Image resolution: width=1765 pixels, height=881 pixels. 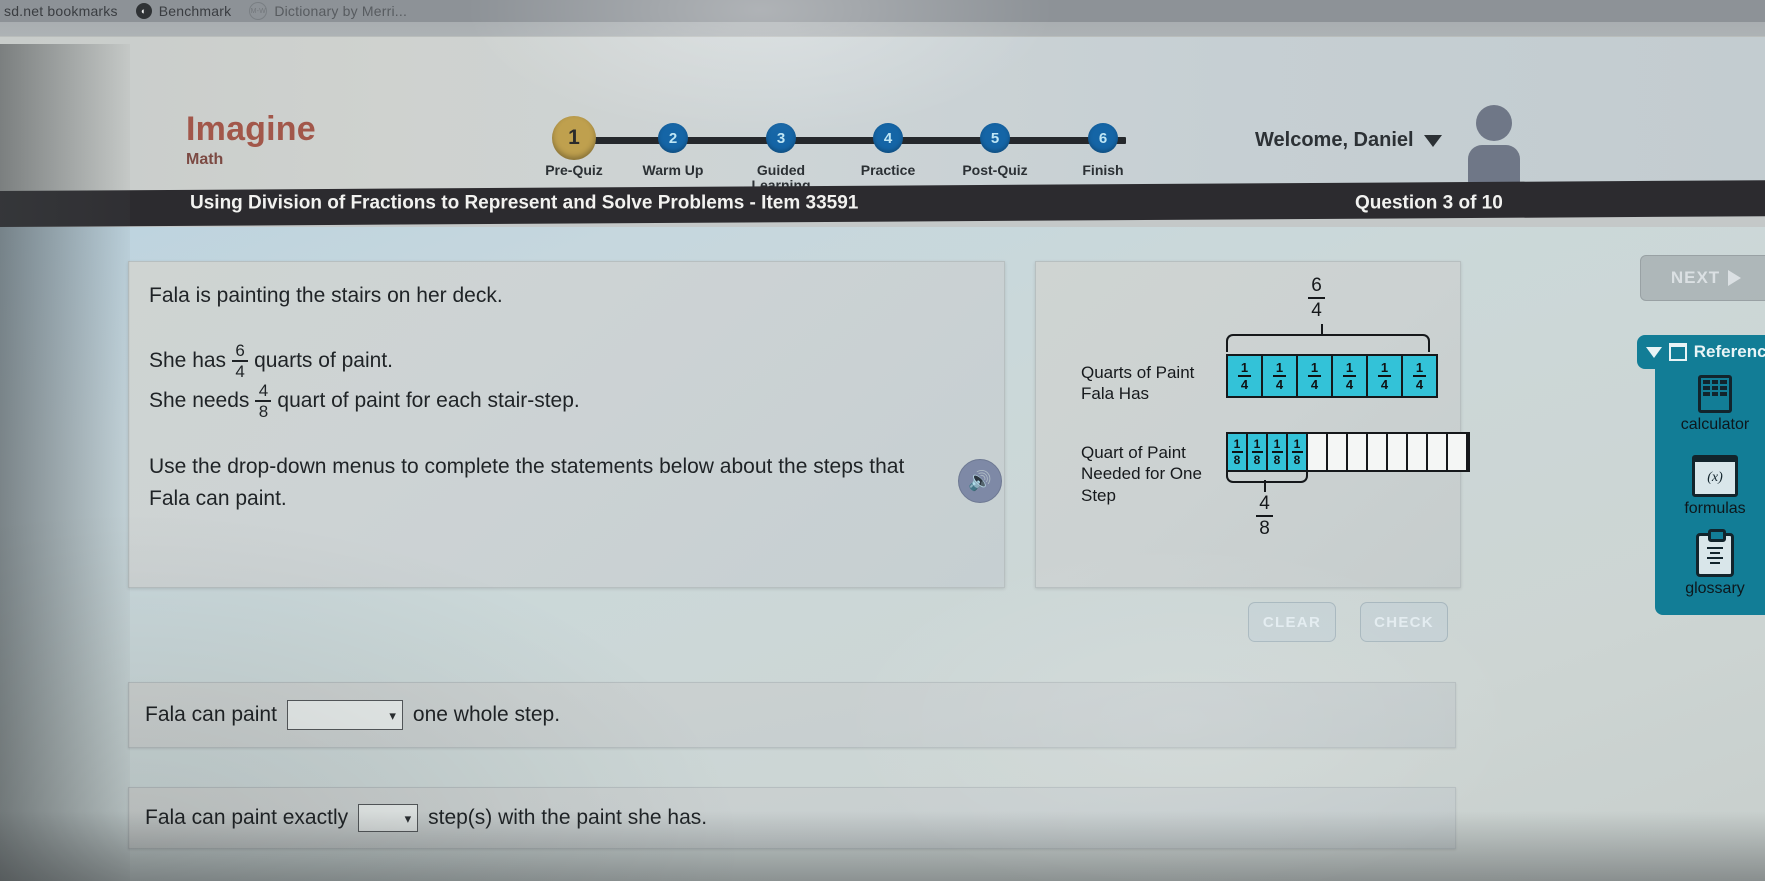 What do you see at coordinates (568, 817) in the screenshot?
I see `statement-2-suffix: step(s) with the paint she has.` at bounding box center [568, 817].